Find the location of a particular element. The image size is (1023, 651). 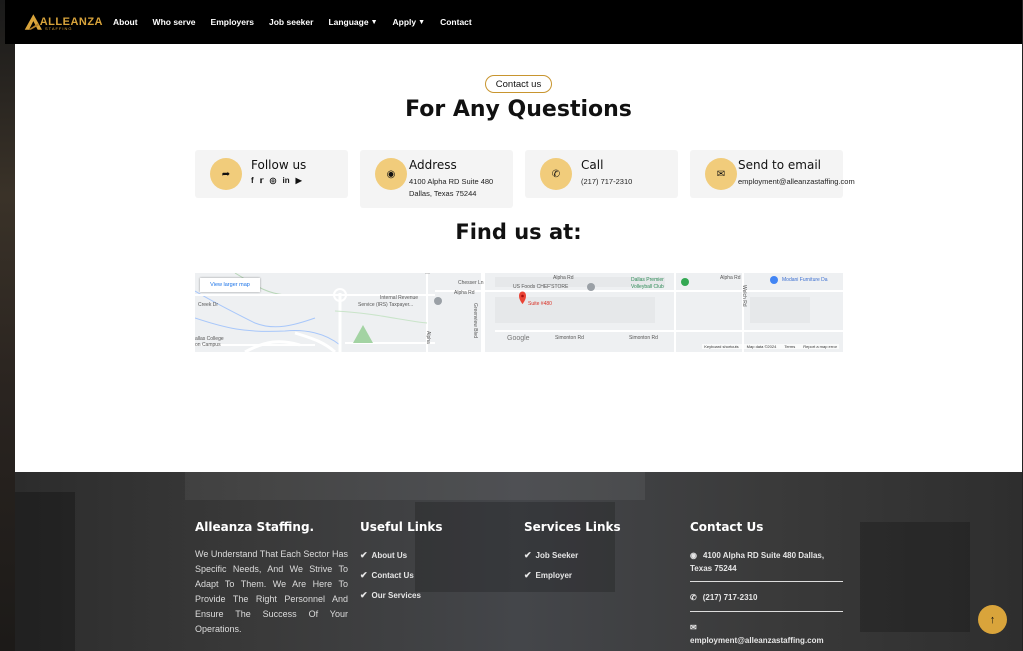

link-label: Job Seeker is located at coordinates (557, 555).